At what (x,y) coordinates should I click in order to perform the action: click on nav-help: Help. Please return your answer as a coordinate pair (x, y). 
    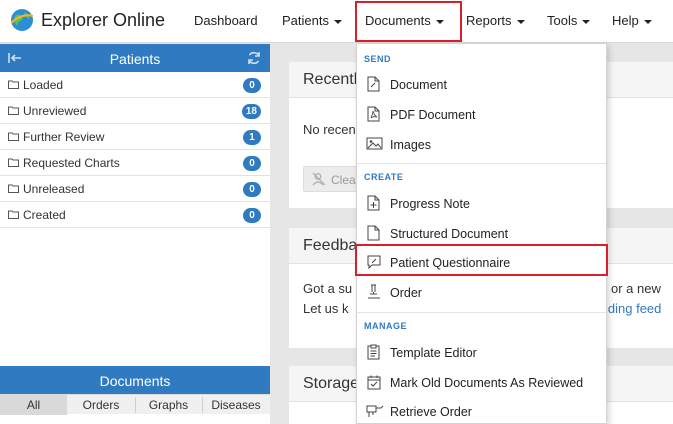
    Looking at the image, I should click on (632, 20).